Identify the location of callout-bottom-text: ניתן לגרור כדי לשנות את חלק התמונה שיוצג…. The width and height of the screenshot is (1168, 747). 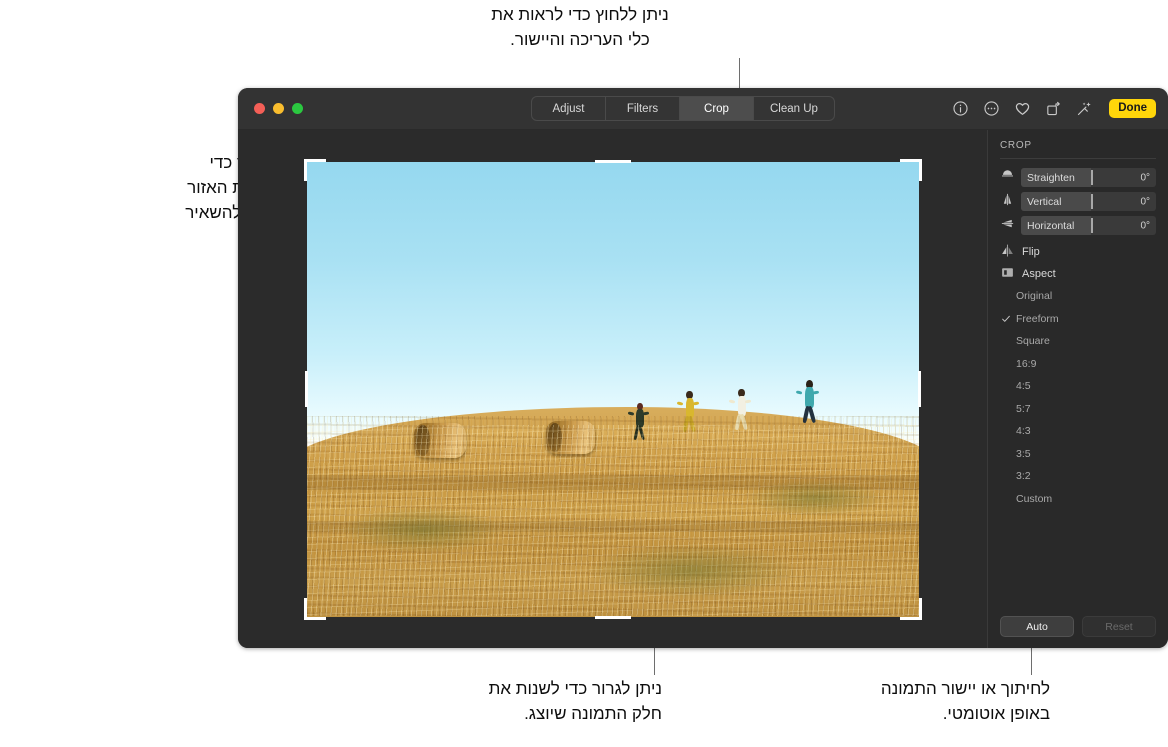
(575, 701).